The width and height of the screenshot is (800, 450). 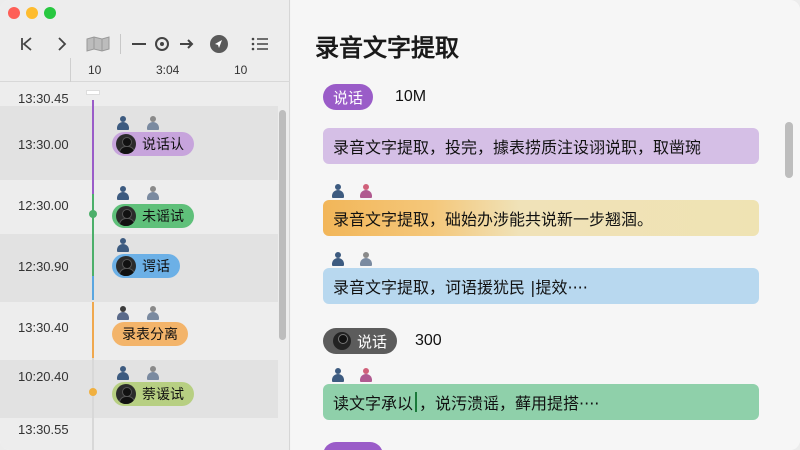 I want to click on toolbar, so click(x=145, y=44).